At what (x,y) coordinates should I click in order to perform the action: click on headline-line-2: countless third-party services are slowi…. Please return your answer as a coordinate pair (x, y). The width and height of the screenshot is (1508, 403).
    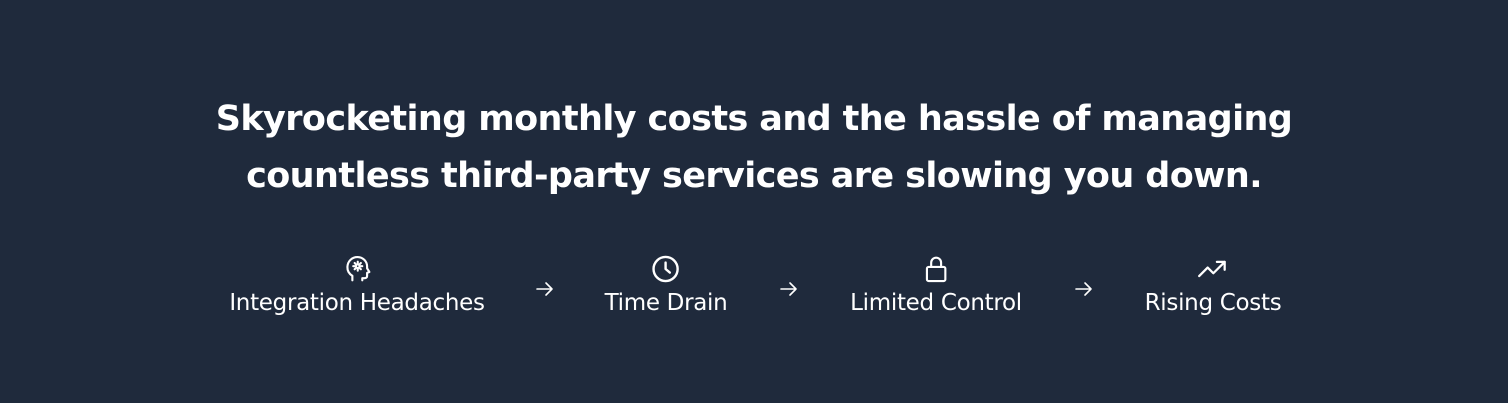
    Looking at the image, I should click on (754, 176).